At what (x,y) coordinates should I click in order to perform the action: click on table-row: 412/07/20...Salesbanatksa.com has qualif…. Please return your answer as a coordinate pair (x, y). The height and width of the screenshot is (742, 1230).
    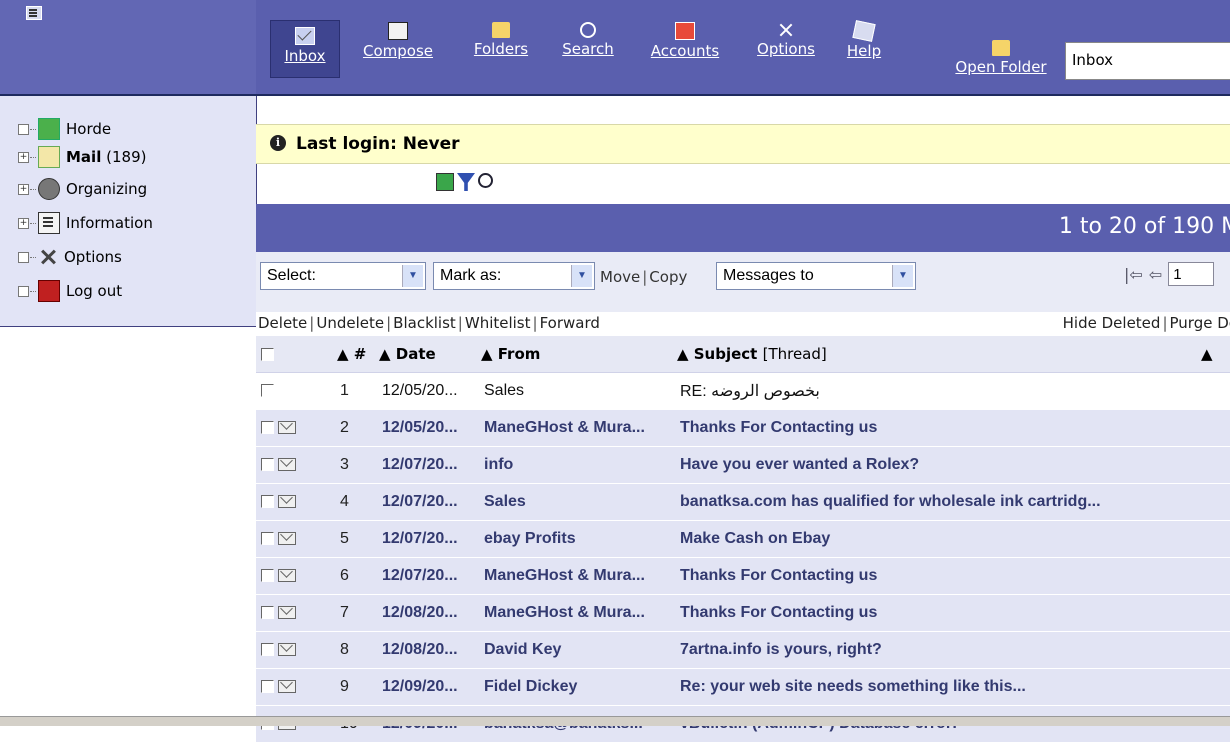
    Looking at the image, I should click on (743, 502).